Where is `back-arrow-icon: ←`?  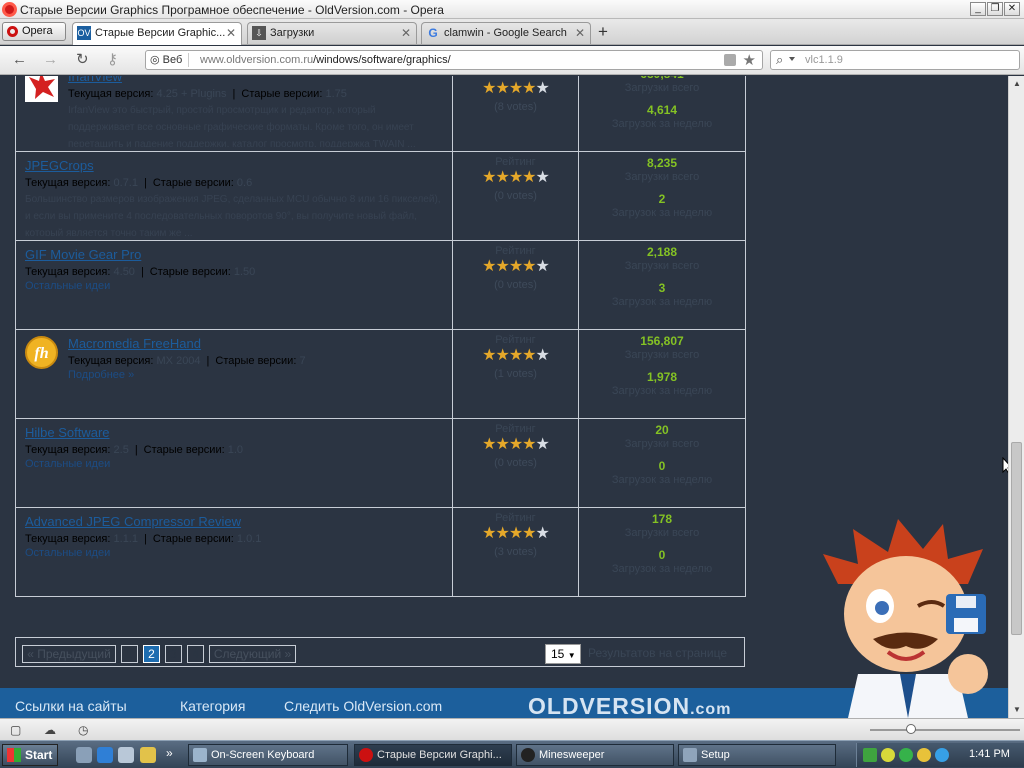 back-arrow-icon: ← is located at coordinates (19, 60).